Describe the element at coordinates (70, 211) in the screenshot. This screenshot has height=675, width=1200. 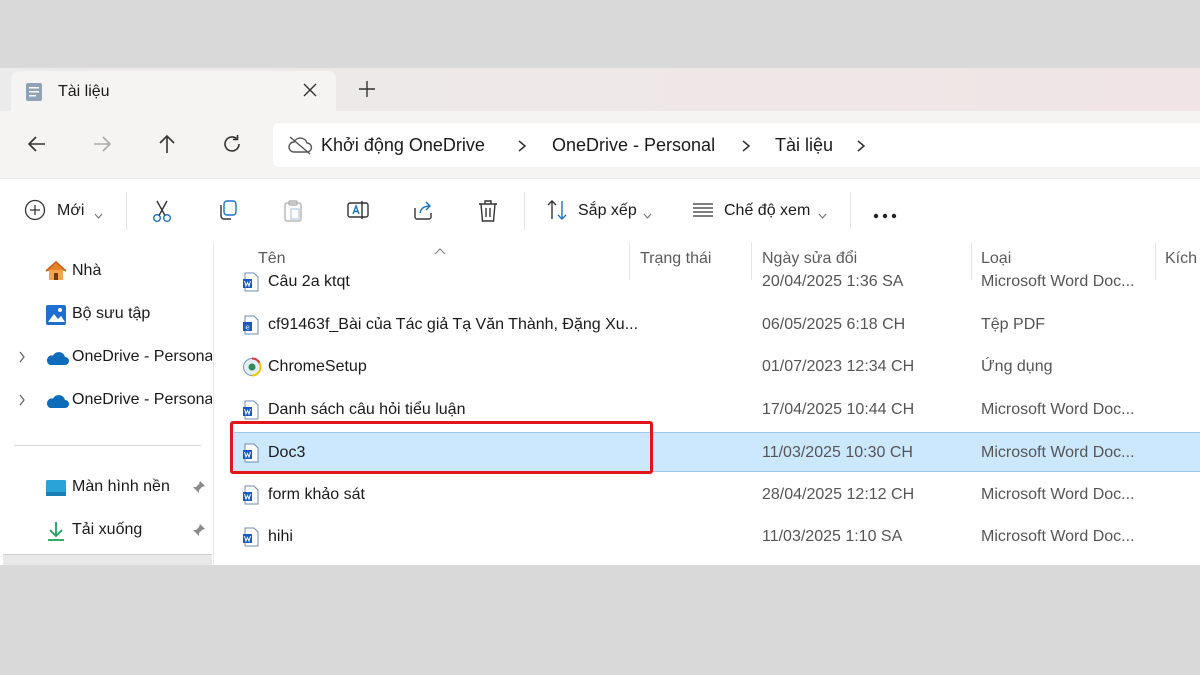
I see `new-button: Mới` at that location.